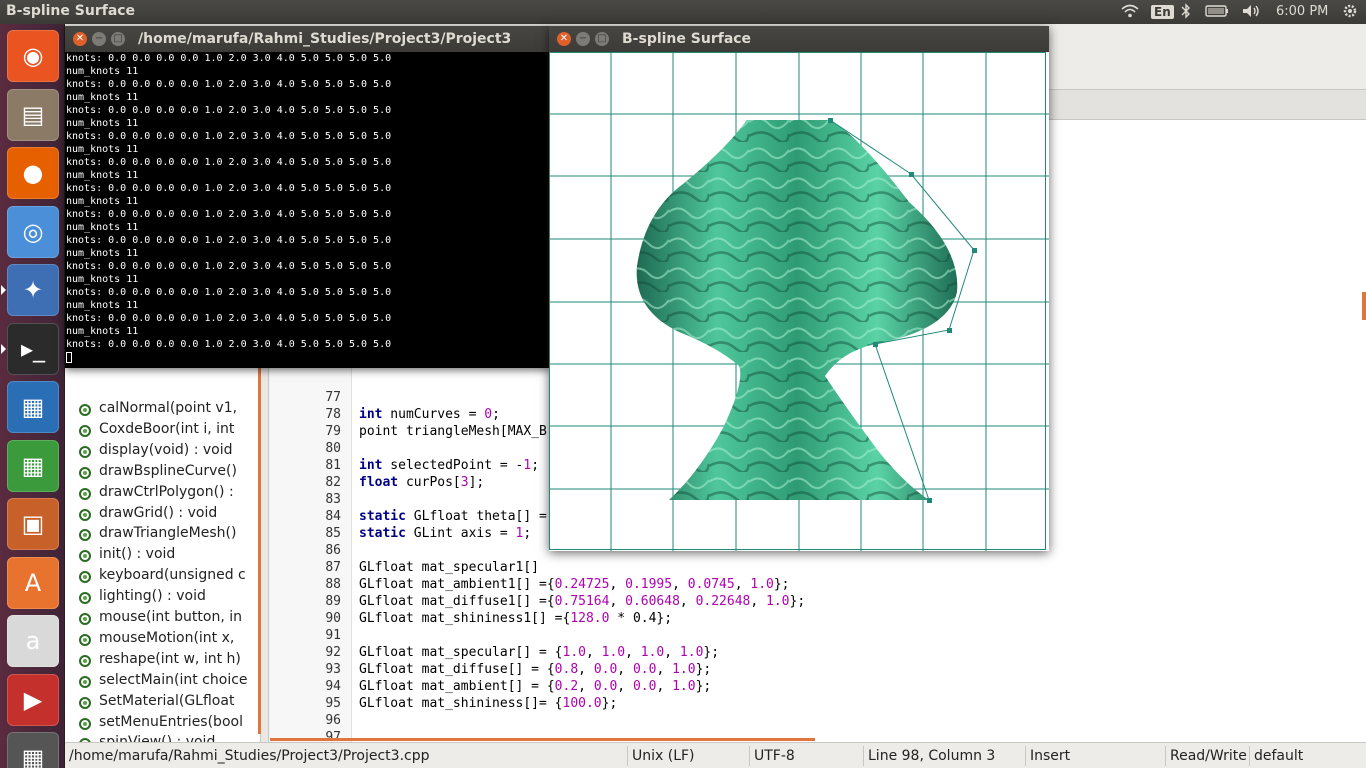 The width and height of the screenshot is (1366, 768). What do you see at coordinates (170, 658) in the screenshot?
I see `symbol-label: reshape(int w, int h)` at bounding box center [170, 658].